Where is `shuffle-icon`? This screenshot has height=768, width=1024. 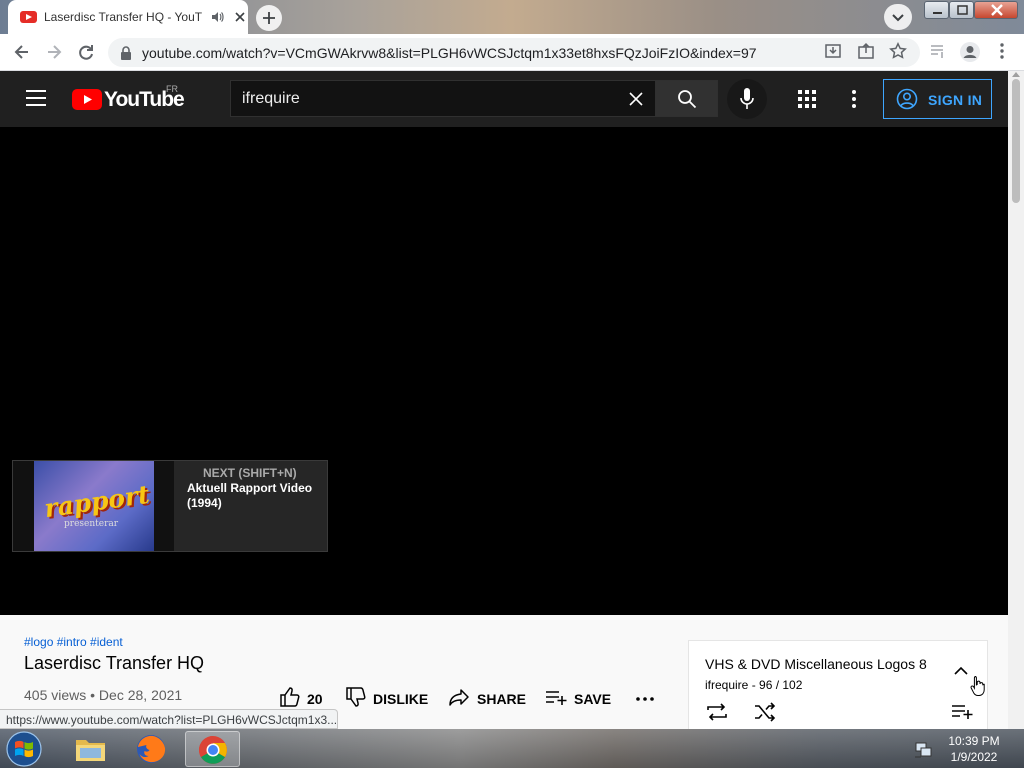 shuffle-icon is located at coordinates (765, 712).